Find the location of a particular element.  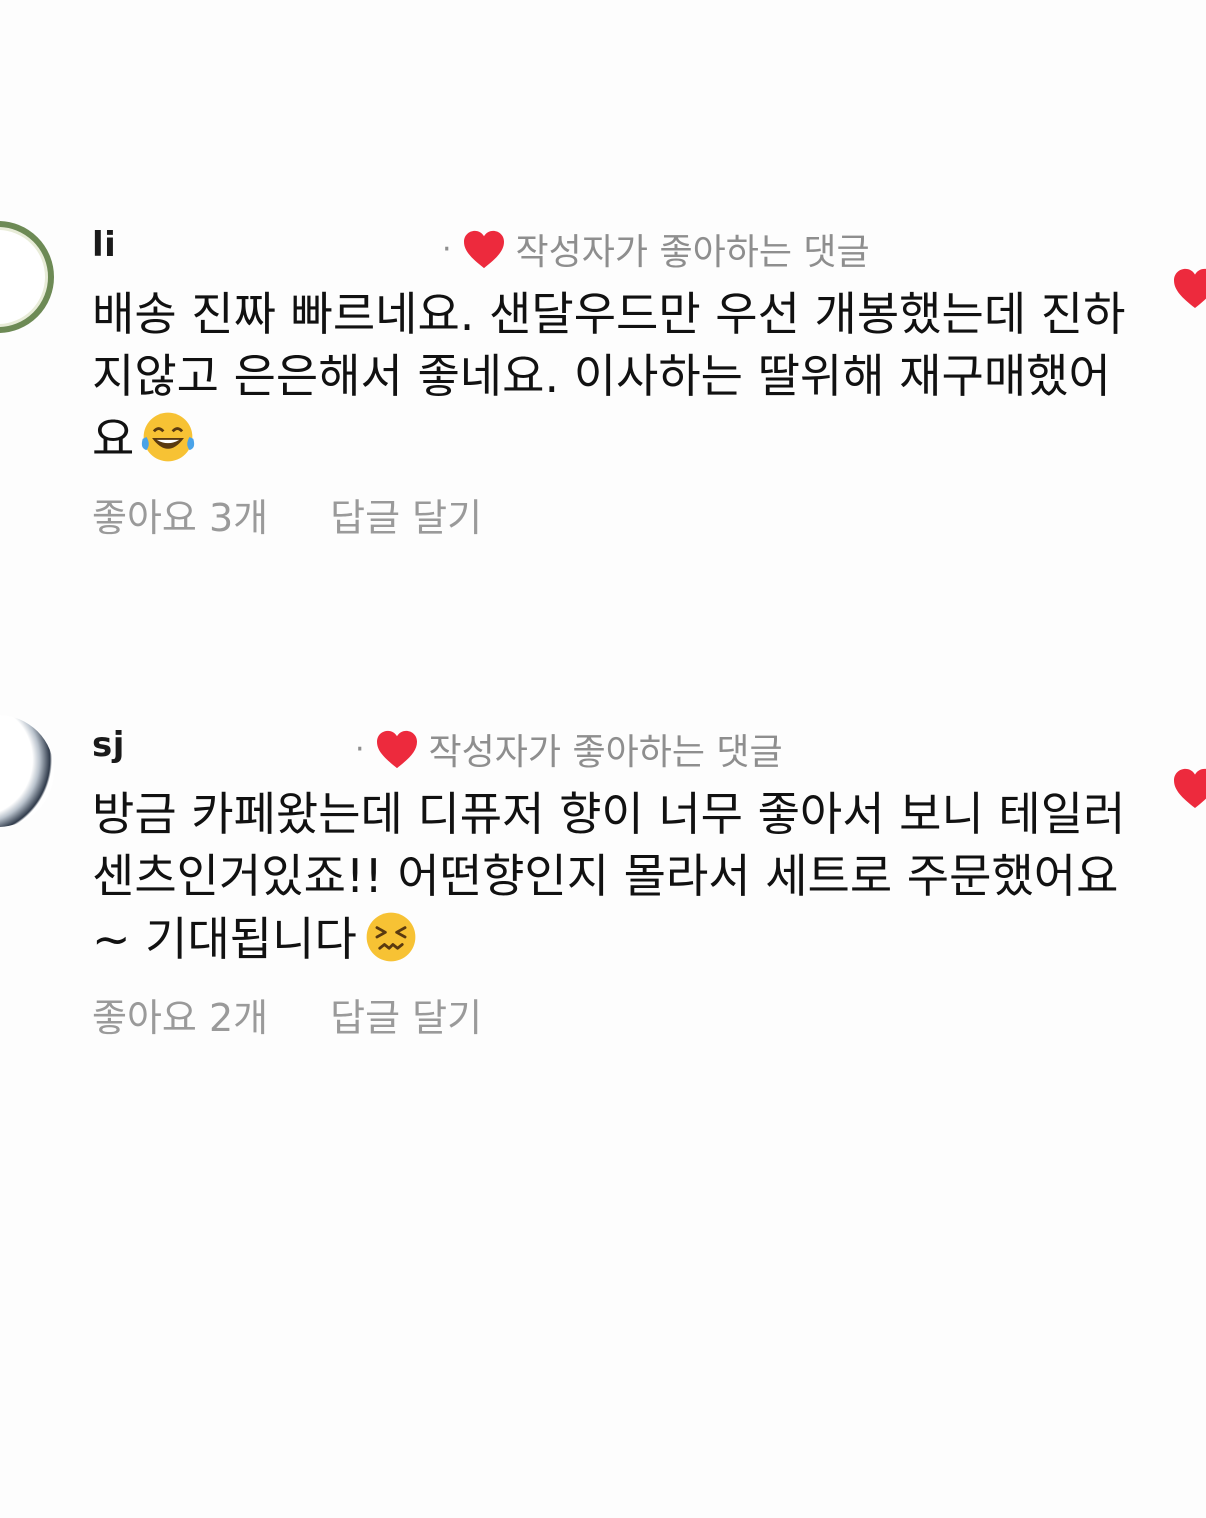

confounded-face-emoji-icon is located at coordinates (391, 937).